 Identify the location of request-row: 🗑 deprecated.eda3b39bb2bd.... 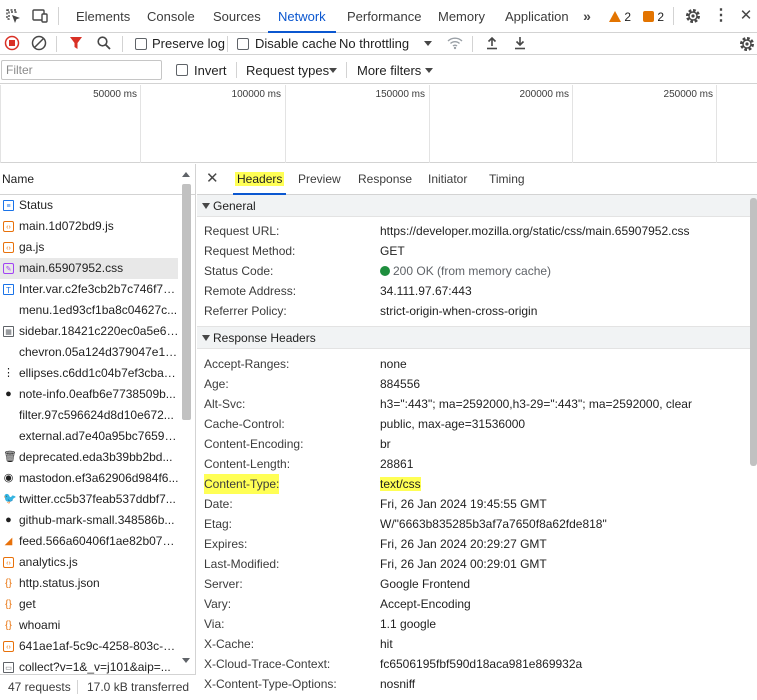
(89, 457).